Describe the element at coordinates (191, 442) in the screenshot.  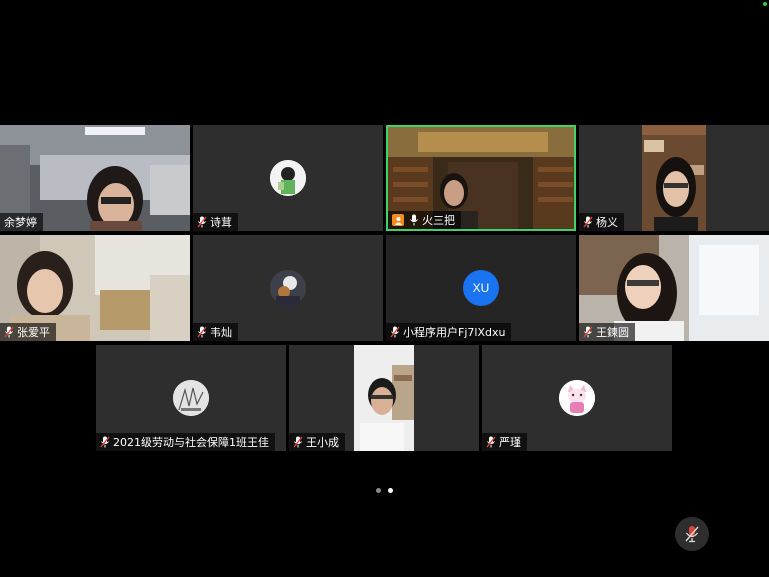
I see `participant-name: 2021级劳动与社会保障1班王佳` at that location.